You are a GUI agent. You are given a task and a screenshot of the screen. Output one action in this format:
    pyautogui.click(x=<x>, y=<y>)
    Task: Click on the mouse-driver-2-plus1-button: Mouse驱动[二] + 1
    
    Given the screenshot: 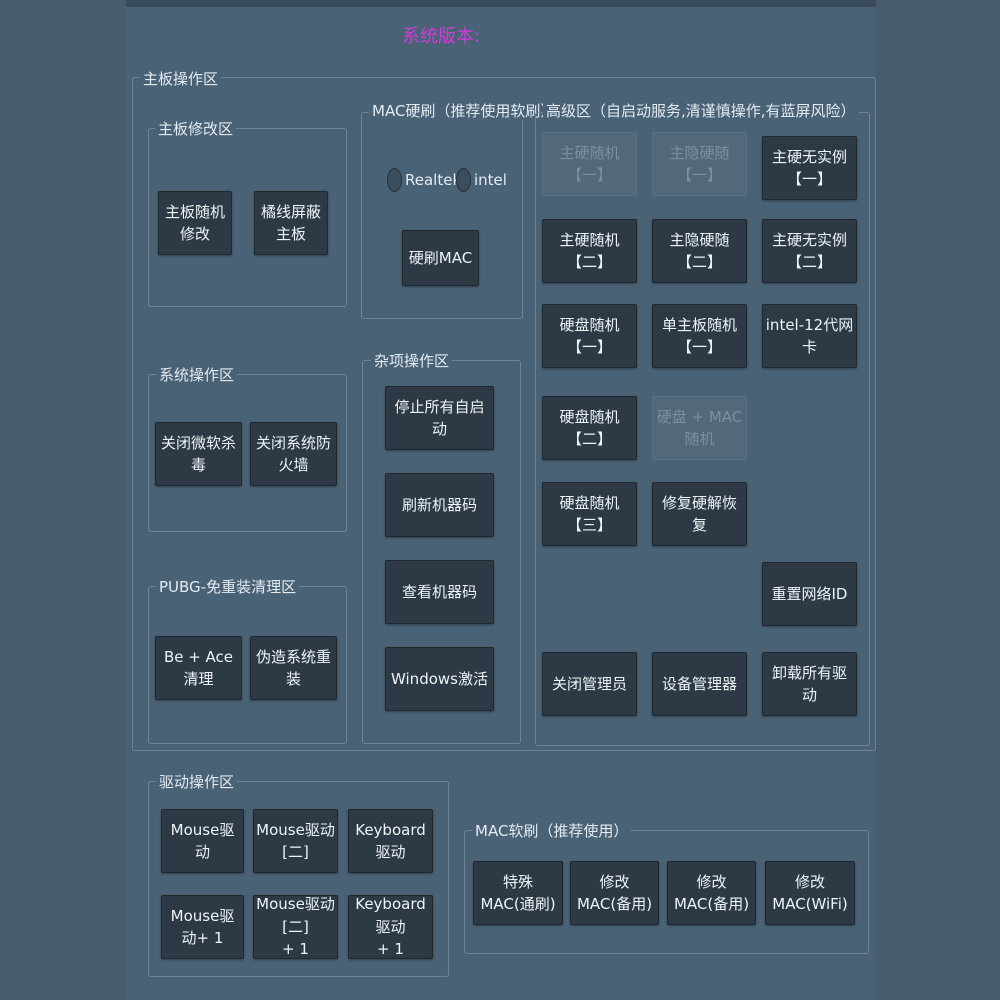 What is the action you would take?
    pyautogui.click(x=295, y=927)
    